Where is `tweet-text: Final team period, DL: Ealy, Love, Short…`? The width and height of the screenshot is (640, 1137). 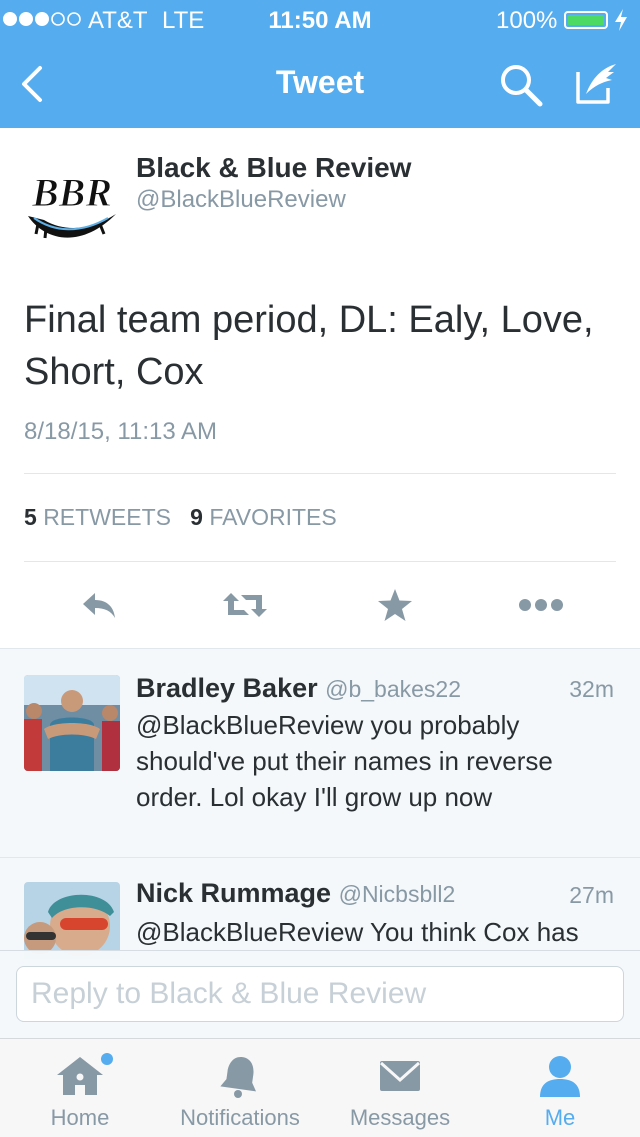 tweet-text: Final team period, DL: Ealy, Love, Short… is located at coordinates (309, 346).